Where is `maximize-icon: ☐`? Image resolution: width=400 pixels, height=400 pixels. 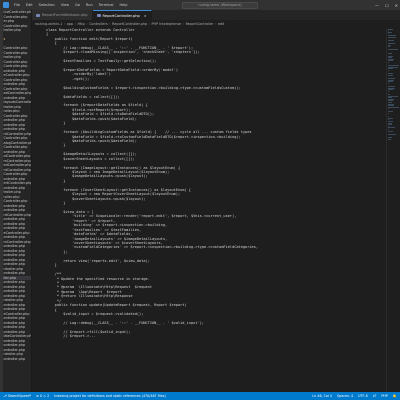
maximize-icon: ☐ is located at coordinates (387, 5).